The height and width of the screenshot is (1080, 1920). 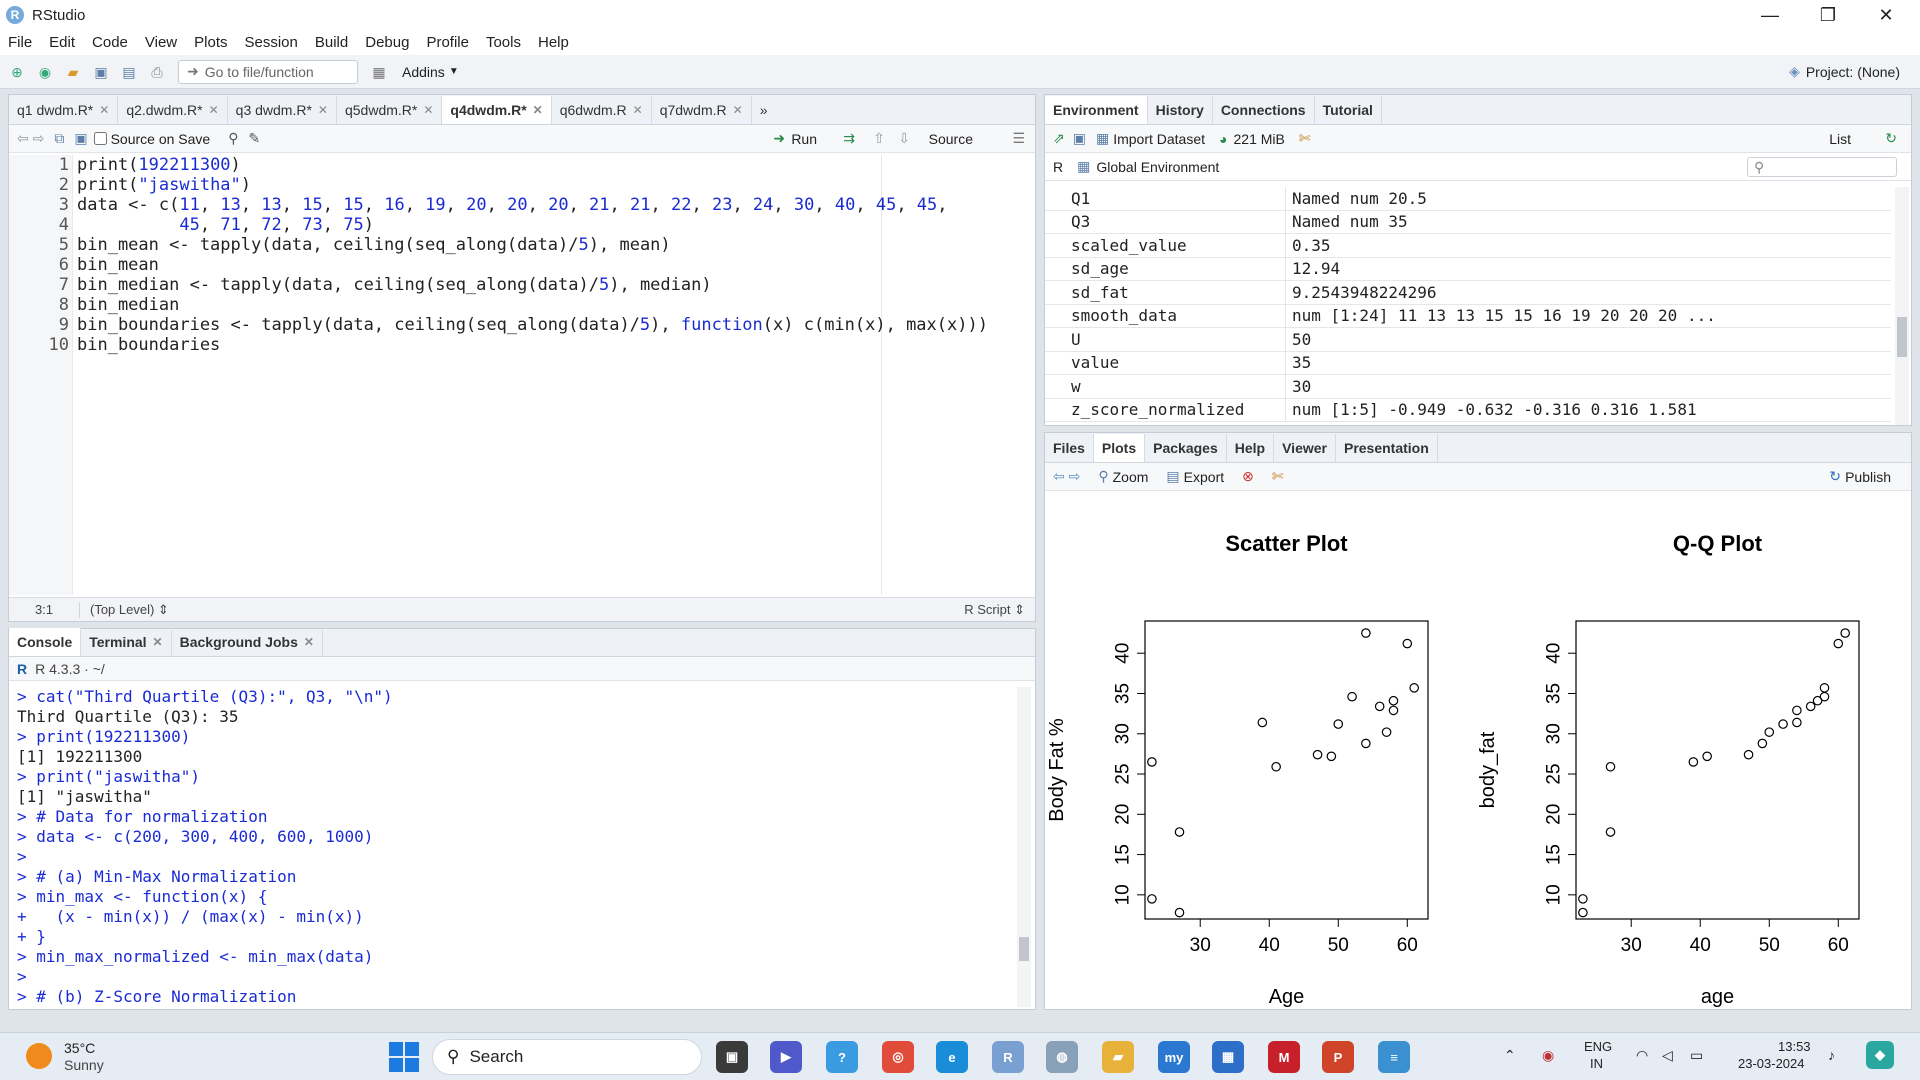 I want to click on menu-session: Session, so click(x=271, y=42).